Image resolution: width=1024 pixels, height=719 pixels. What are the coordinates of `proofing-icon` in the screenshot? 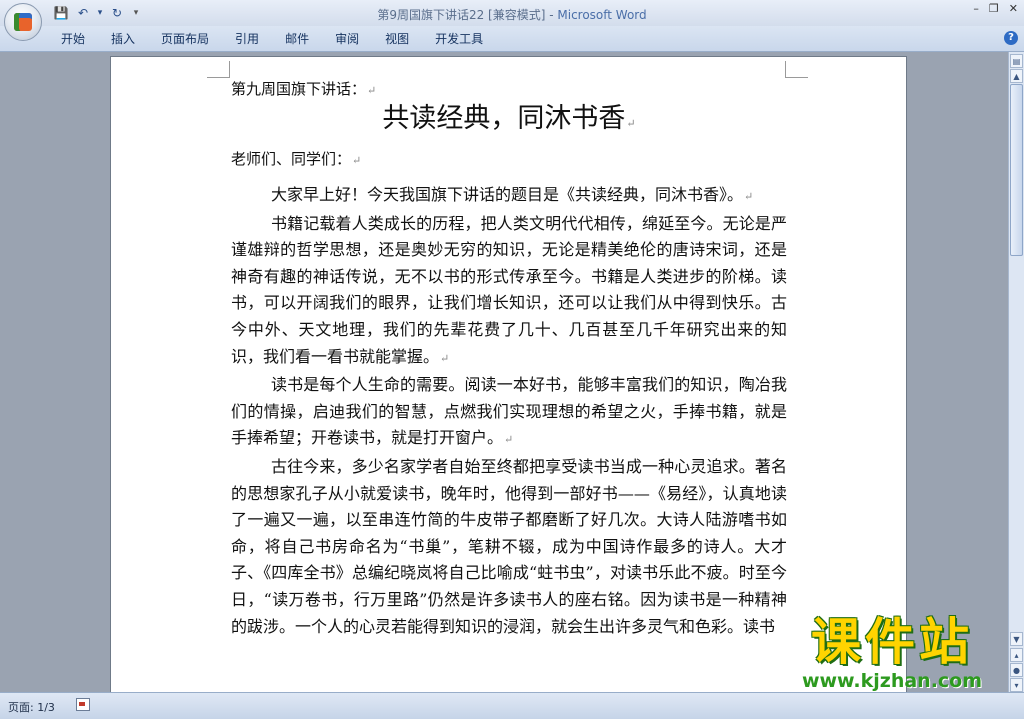 It's located at (83, 704).